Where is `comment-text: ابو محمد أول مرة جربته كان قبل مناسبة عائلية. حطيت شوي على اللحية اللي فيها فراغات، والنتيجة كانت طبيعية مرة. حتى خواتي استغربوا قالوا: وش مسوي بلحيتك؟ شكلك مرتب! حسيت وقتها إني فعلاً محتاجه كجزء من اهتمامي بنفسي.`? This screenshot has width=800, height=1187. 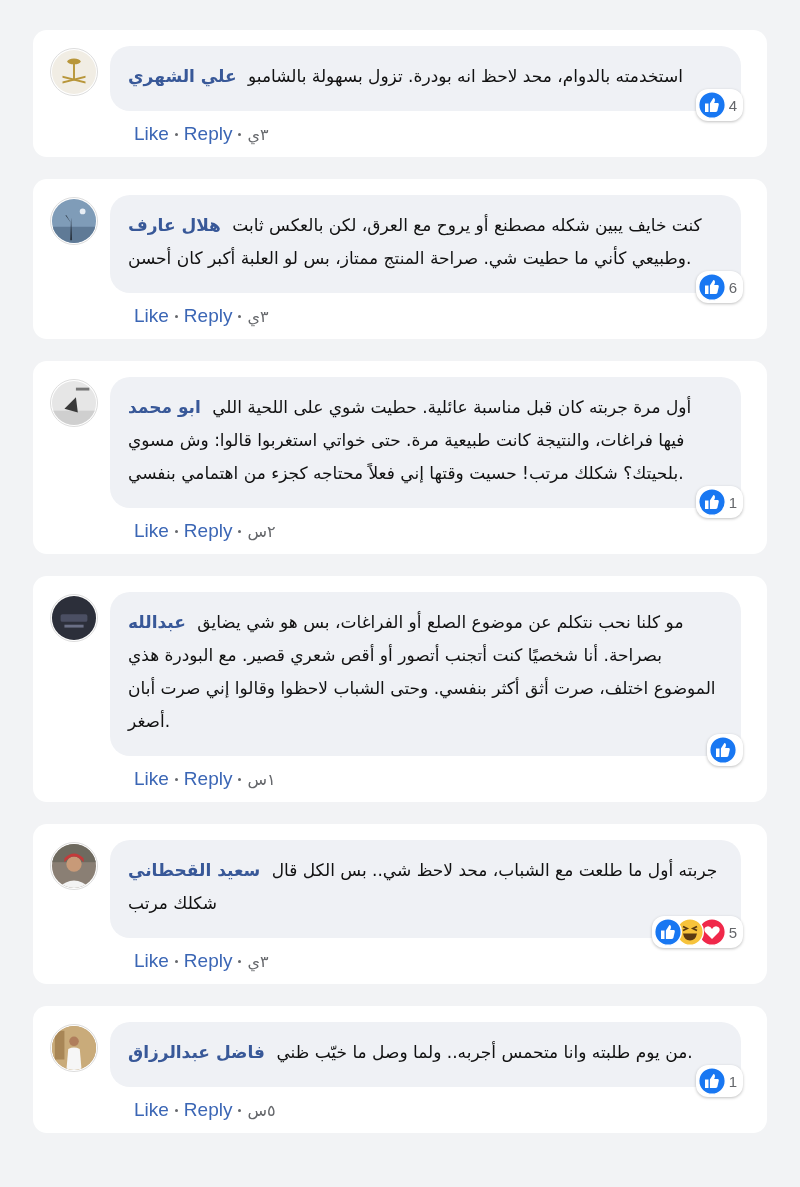 comment-text: ابو محمد أول مرة جربته كان قبل مناسبة عائلية. حطيت شوي على اللحية اللي فيها فراغات، والنتيجة كانت طبيعية مرة. حتى خواتي استغربوا قالوا: وش مسوي بلحيتك؟ شكلك مرتب! حسيت وقتها إني فعلاً محتاجه كجزء من اهتمامي بنفسي. is located at coordinates (410, 440).